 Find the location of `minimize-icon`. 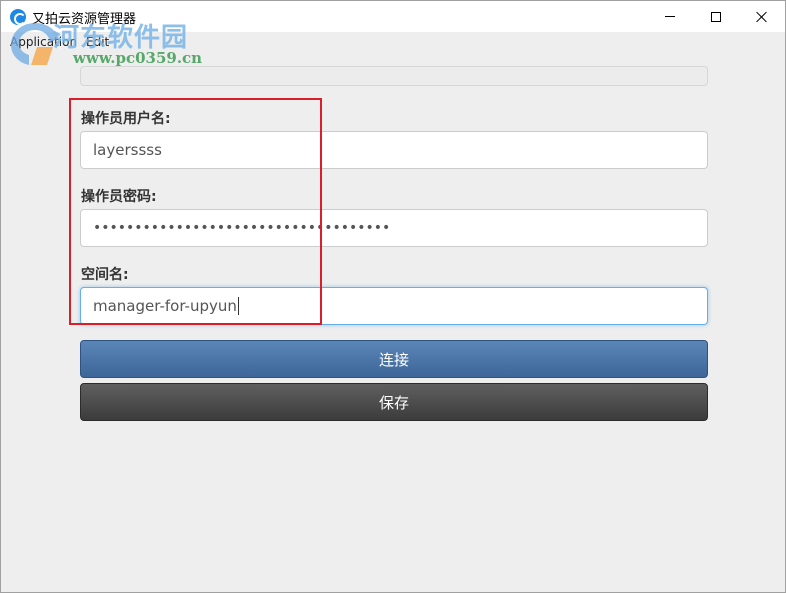

minimize-icon is located at coordinates (670, 16).